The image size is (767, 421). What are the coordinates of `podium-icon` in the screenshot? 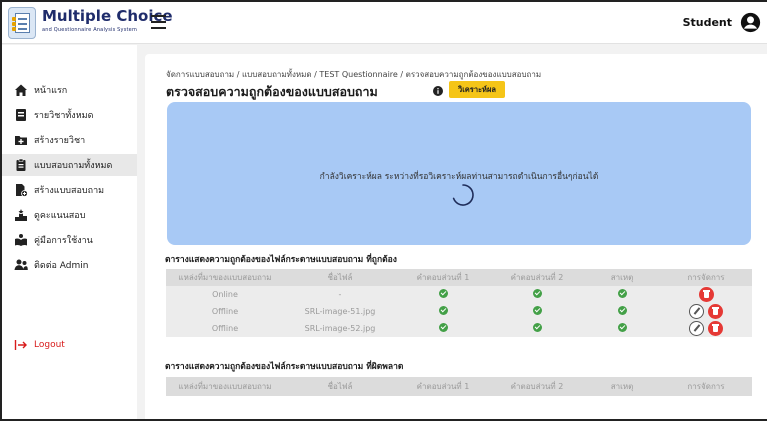 It's located at (21, 215).